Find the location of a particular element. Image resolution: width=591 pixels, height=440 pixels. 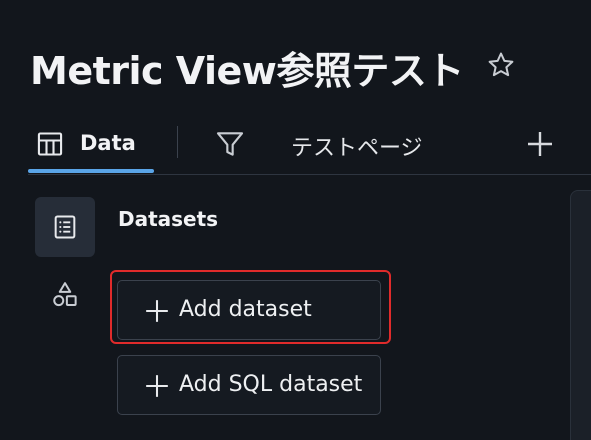

tab-divider is located at coordinates (177, 142).